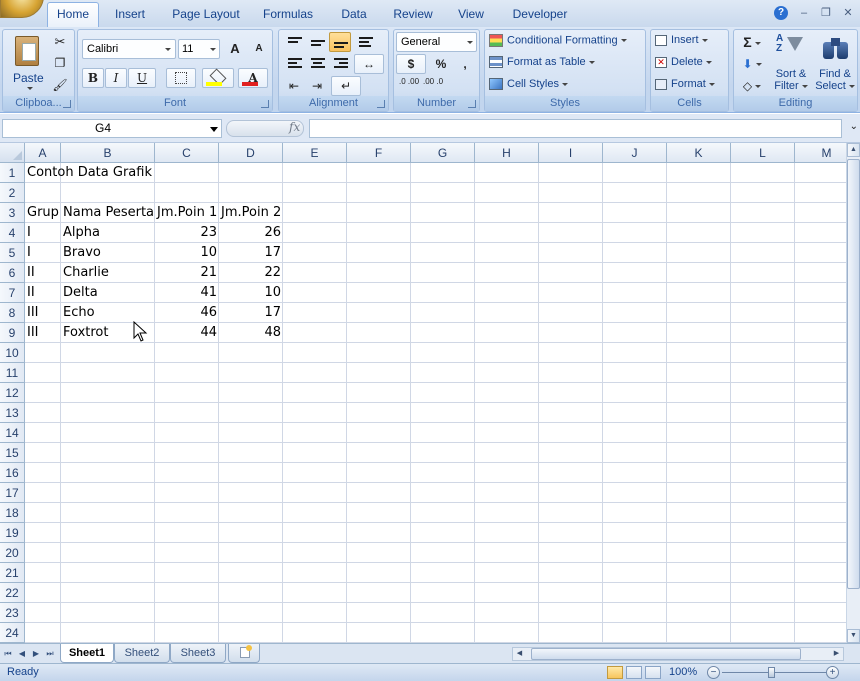 The width and height of the screenshot is (860, 681). I want to click on row-header-11: 11, so click(12, 373).